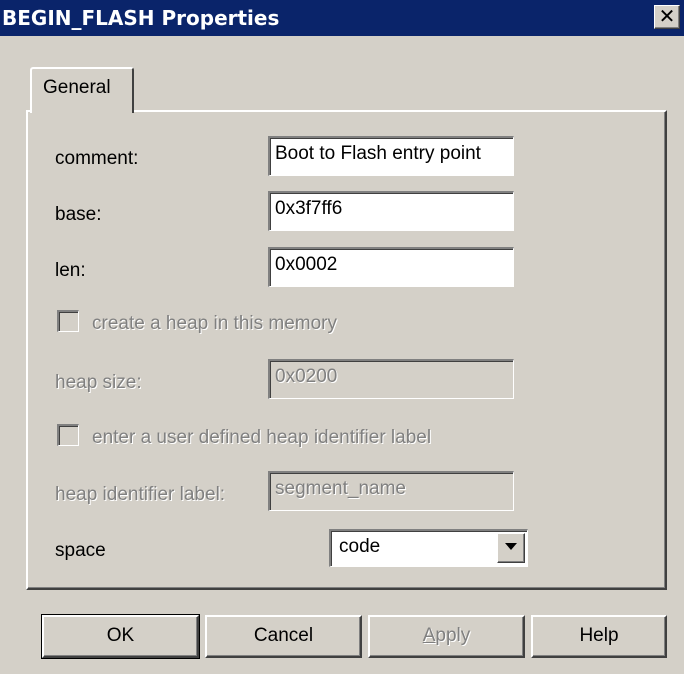 The width and height of the screenshot is (684, 674). What do you see at coordinates (98, 382) in the screenshot?
I see `heap-size-label: heap size:` at bounding box center [98, 382].